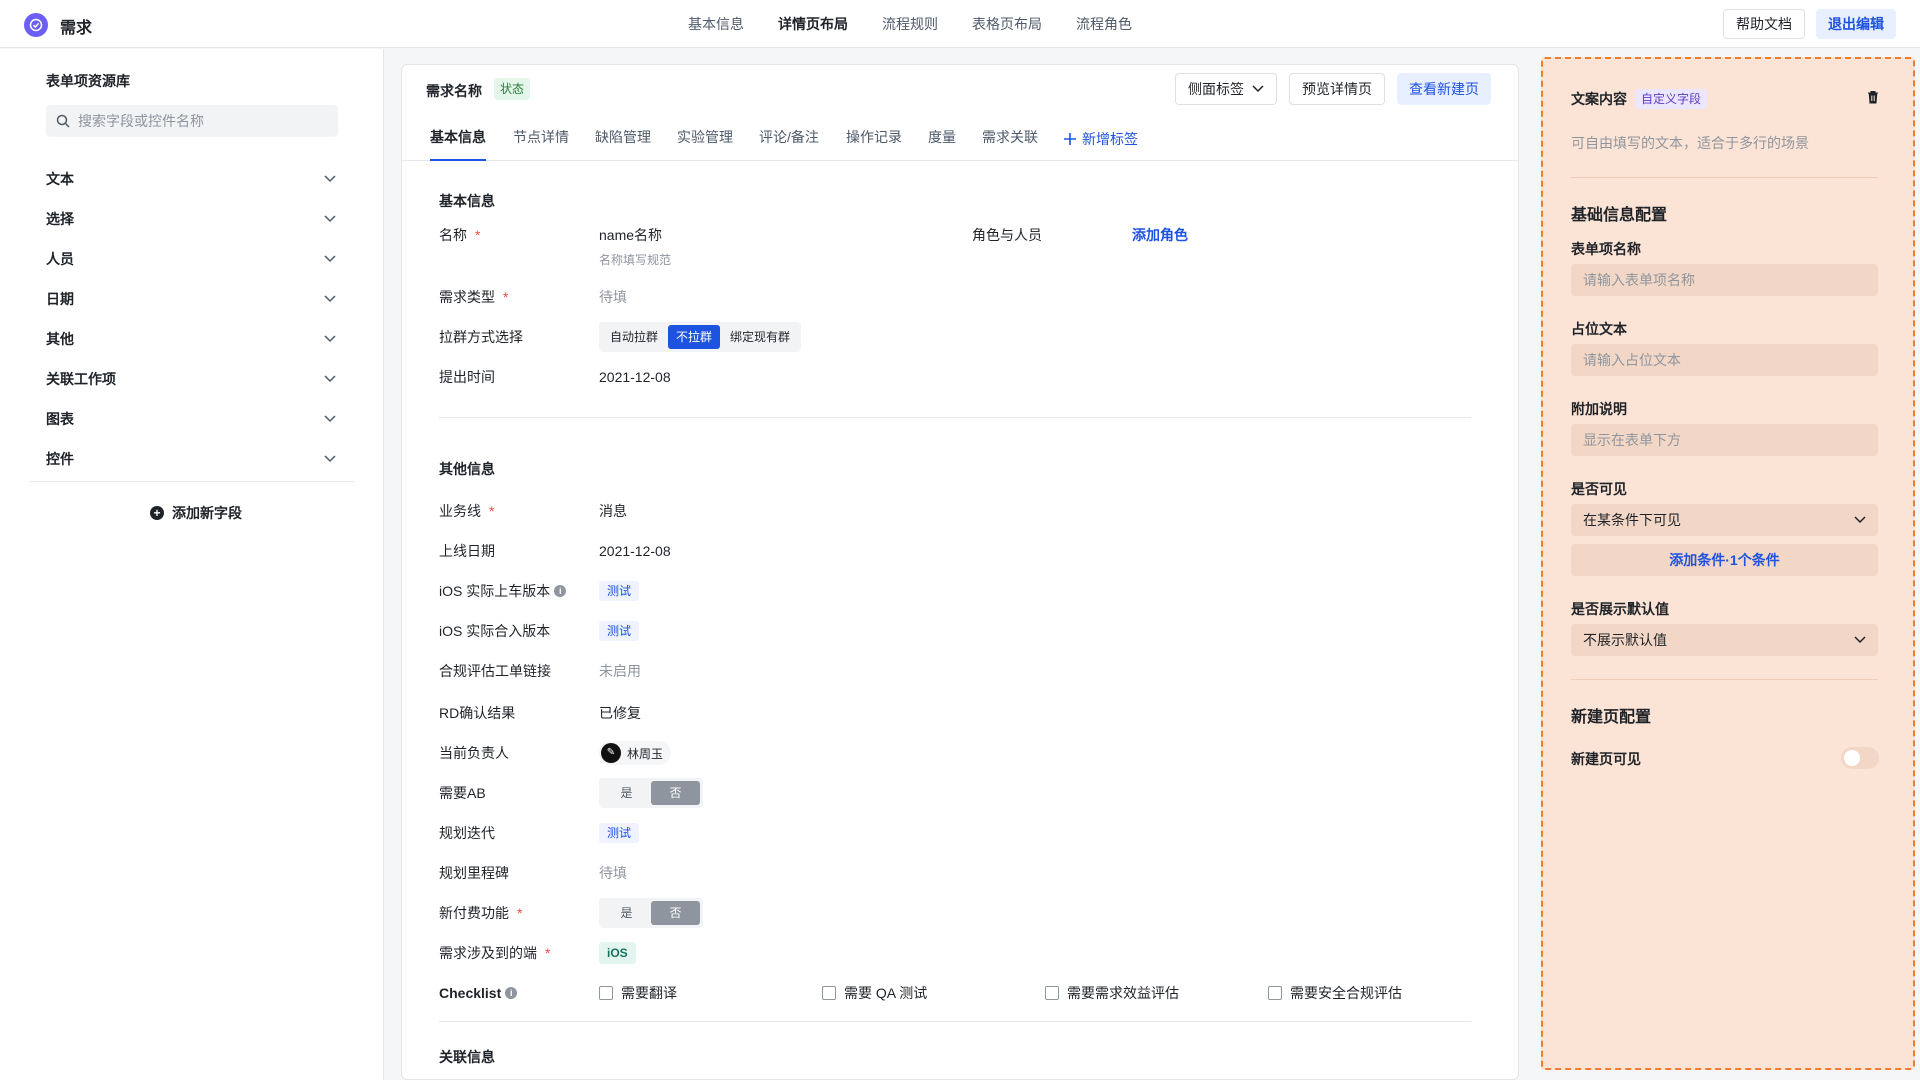  Describe the element at coordinates (1724, 560) in the screenshot. I see `add-condition-button: 添加条件·1个条件` at that location.